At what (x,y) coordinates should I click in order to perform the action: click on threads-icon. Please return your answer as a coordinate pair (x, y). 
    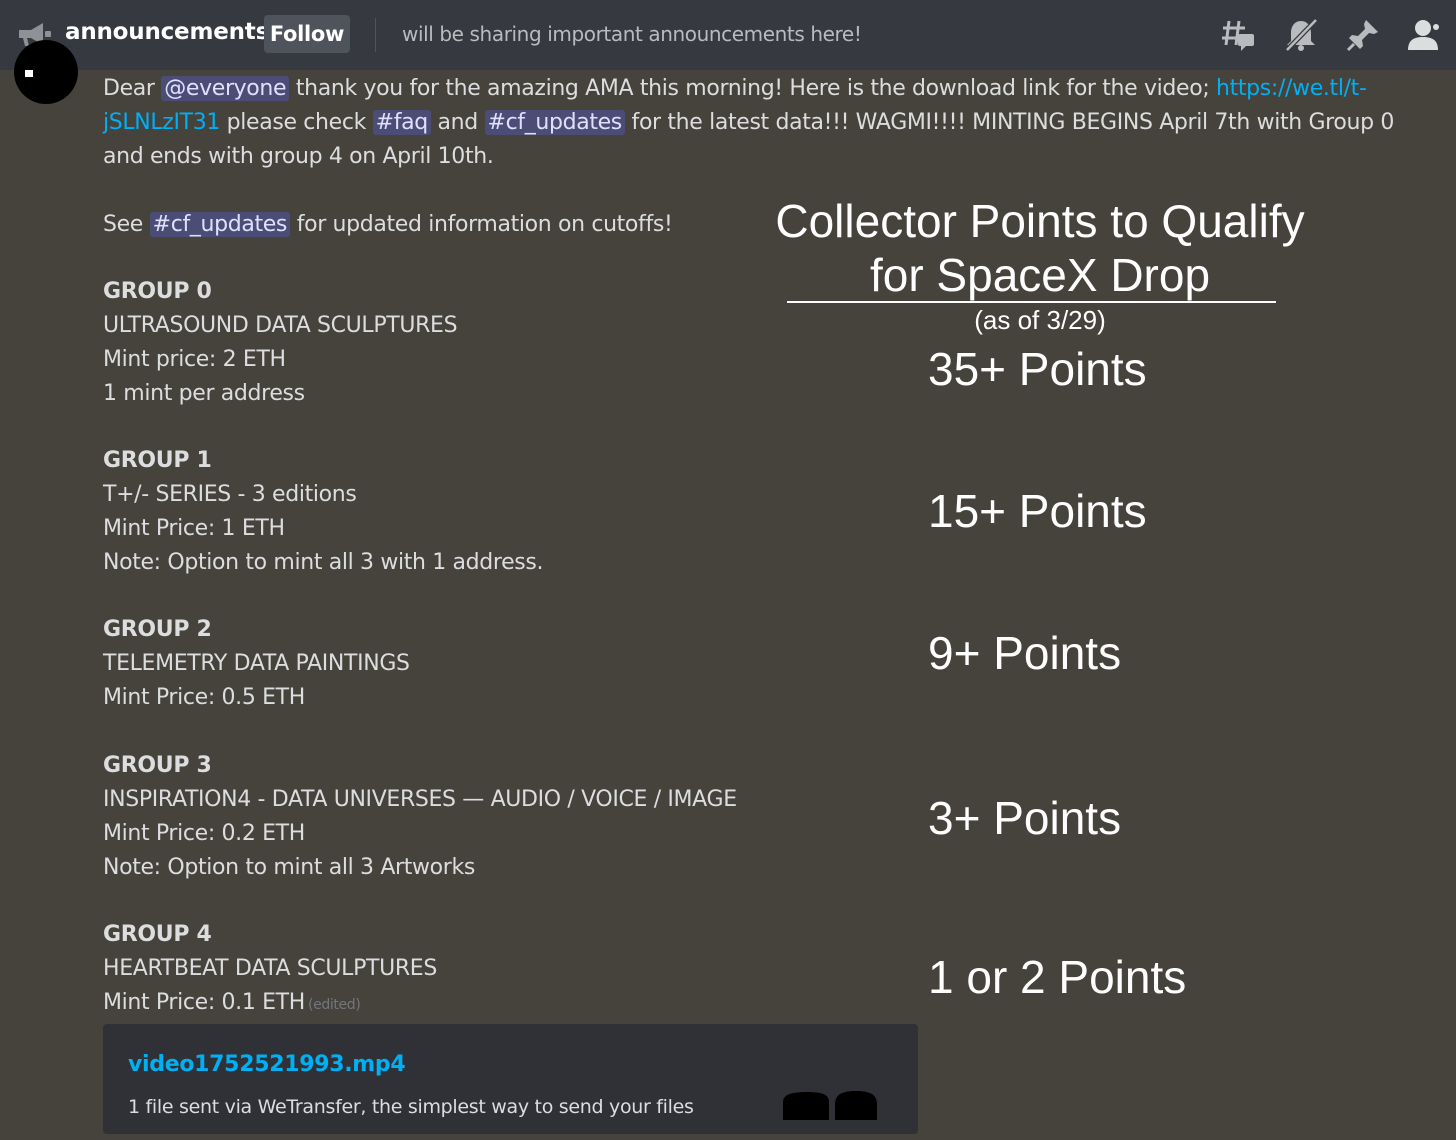
    Looking at the image, I should click on (1239, 35).